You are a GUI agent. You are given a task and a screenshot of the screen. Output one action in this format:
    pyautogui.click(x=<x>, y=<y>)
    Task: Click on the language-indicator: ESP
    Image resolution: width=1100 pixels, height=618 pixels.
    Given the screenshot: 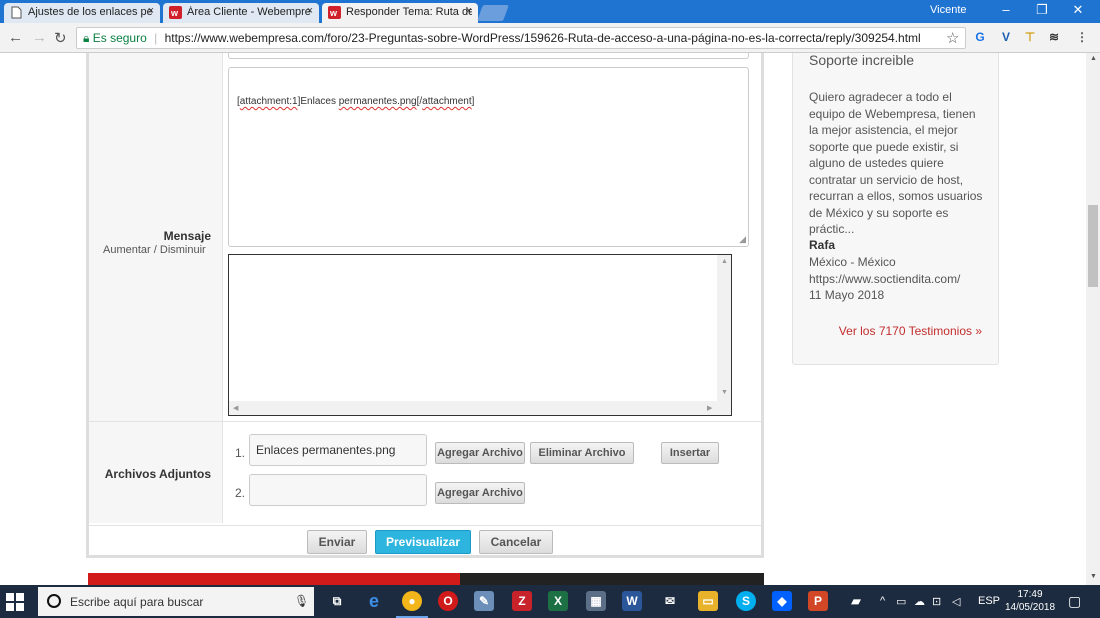 What is the action you would take?
    pyautogui.click(x=989, y=601)
    